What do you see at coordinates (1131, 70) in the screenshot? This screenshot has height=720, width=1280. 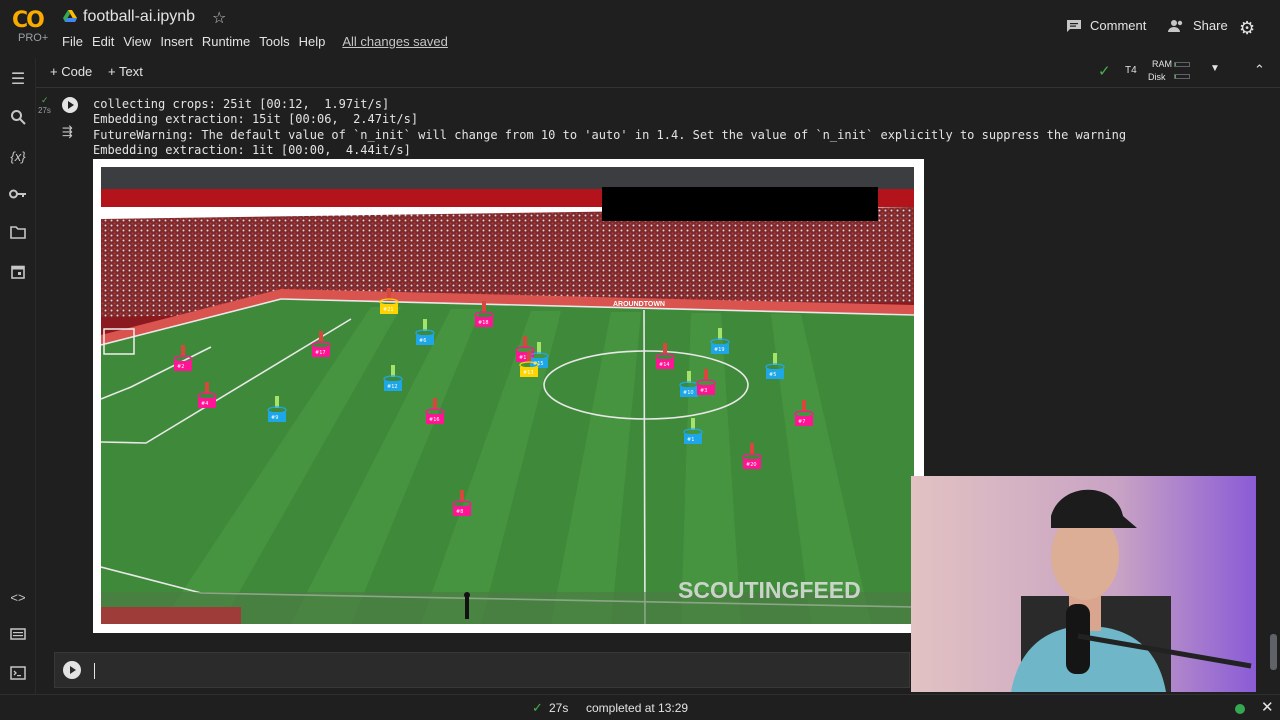 I see `runtime-type: T4` at bounding box center [1131, 70].